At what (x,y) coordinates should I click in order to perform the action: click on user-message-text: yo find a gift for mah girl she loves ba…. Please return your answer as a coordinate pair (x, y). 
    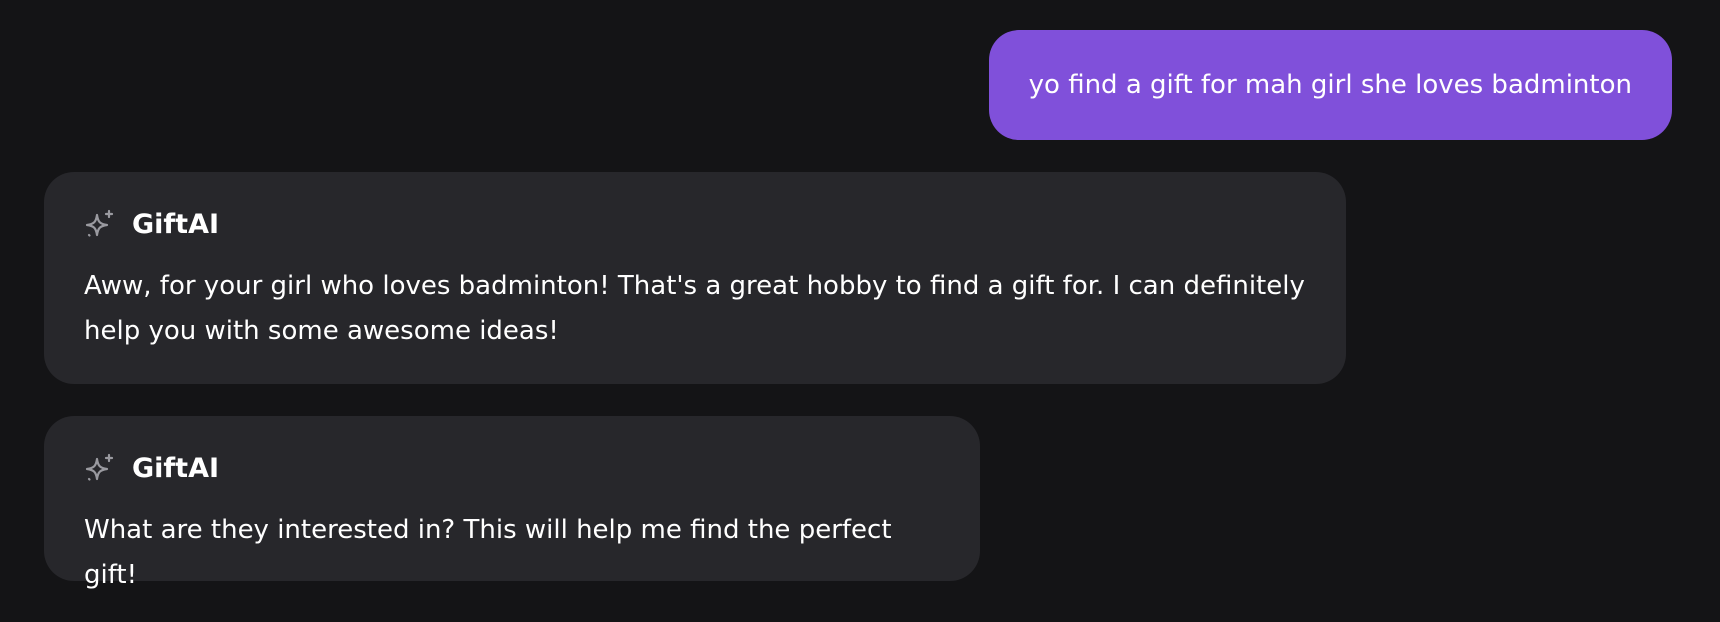
    Looking at the image, I should click on (1330, 85).